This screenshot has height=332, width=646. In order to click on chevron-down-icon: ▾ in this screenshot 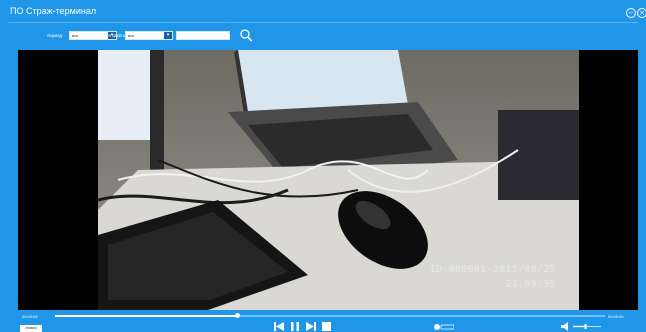, I will do `click(168, 35)`.